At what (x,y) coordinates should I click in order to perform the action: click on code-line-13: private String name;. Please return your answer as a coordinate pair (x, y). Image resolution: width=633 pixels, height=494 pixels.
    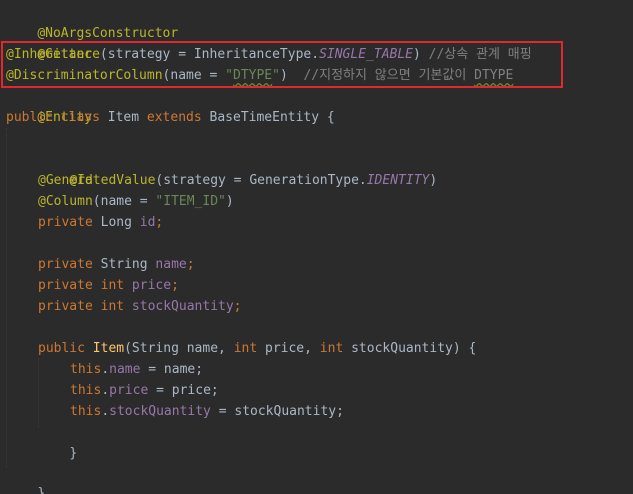
    Looking at the image, I should click on (116, 264).